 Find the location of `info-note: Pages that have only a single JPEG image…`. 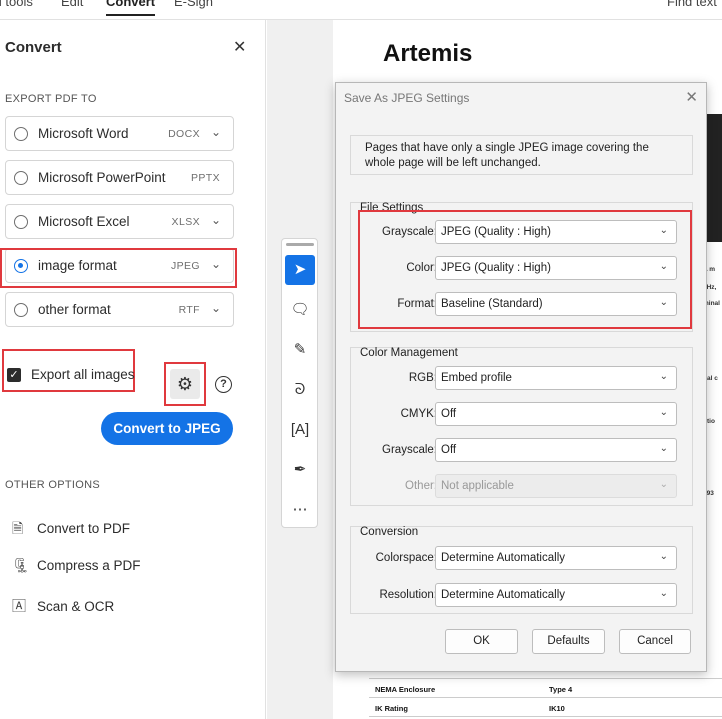

info-note: Pages that have only a single JPEG image… is located at coordinates (521, 155).